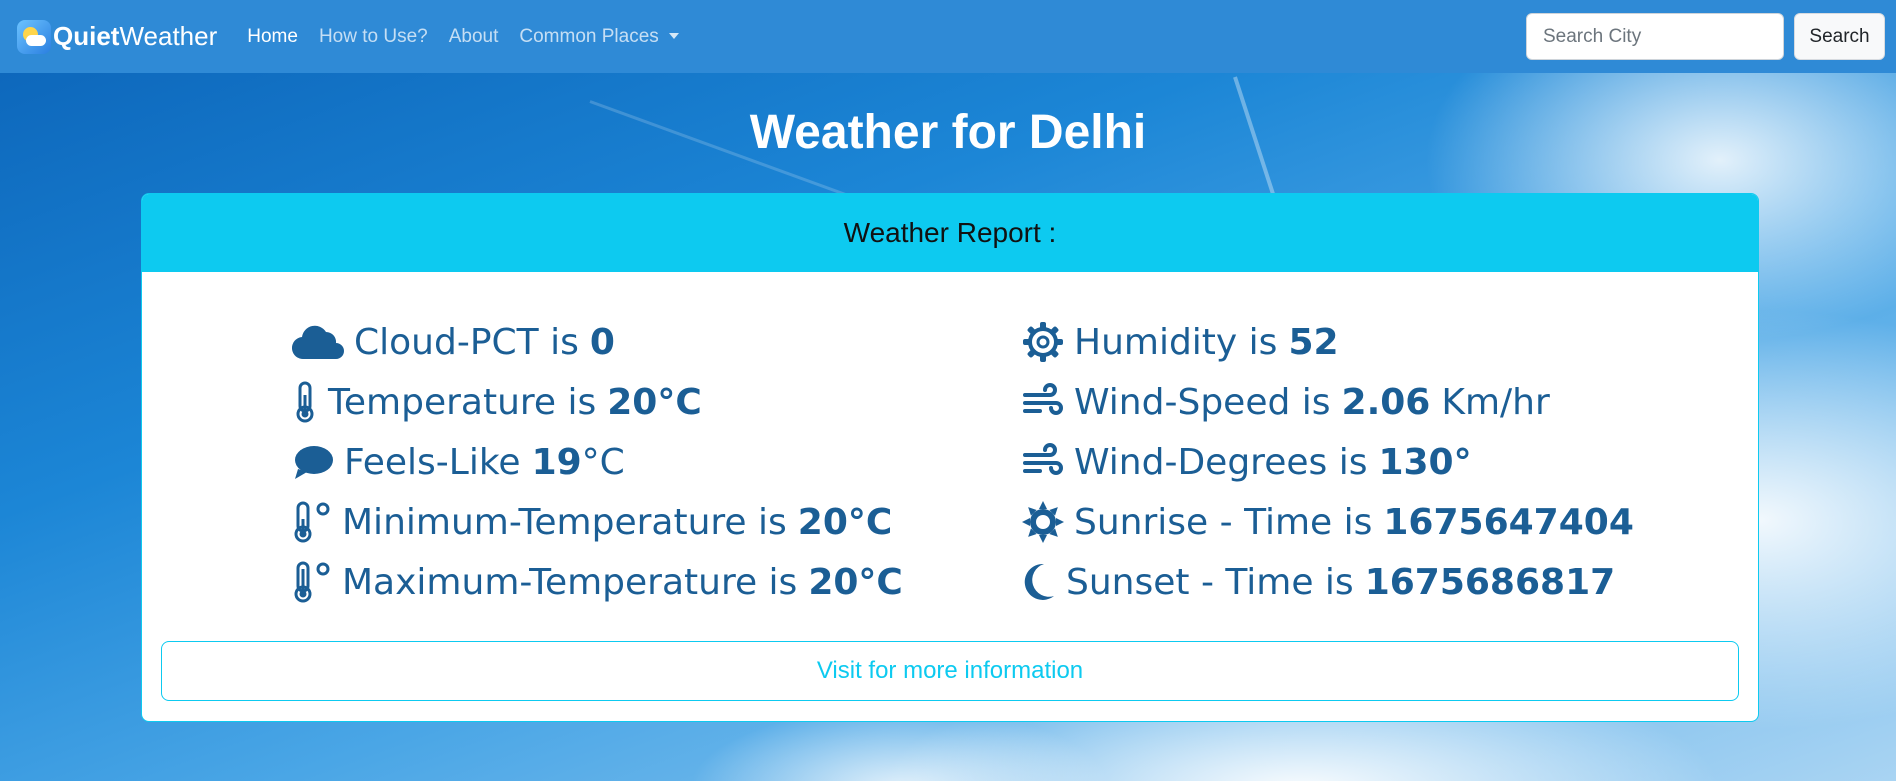 Image resolution: width=1896 pixels, height=781 pixels. I want to click on moon-icon, so click(1039, 582).